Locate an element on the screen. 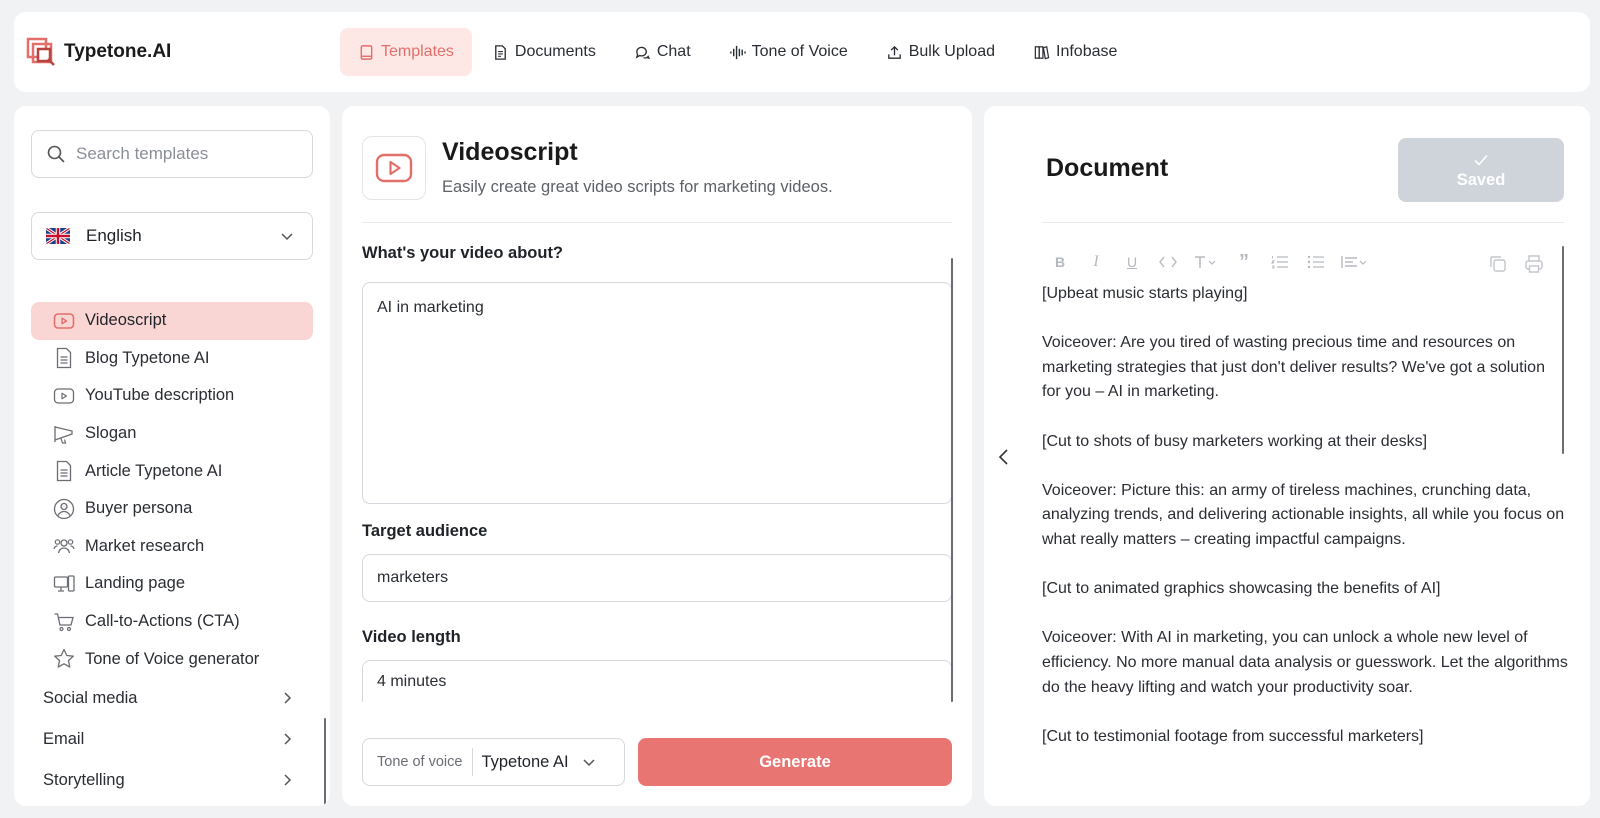 The height and width of the screenshot is (818, 1600). editor-toolbar: B I U ” is located at coordinates (1208, 262).